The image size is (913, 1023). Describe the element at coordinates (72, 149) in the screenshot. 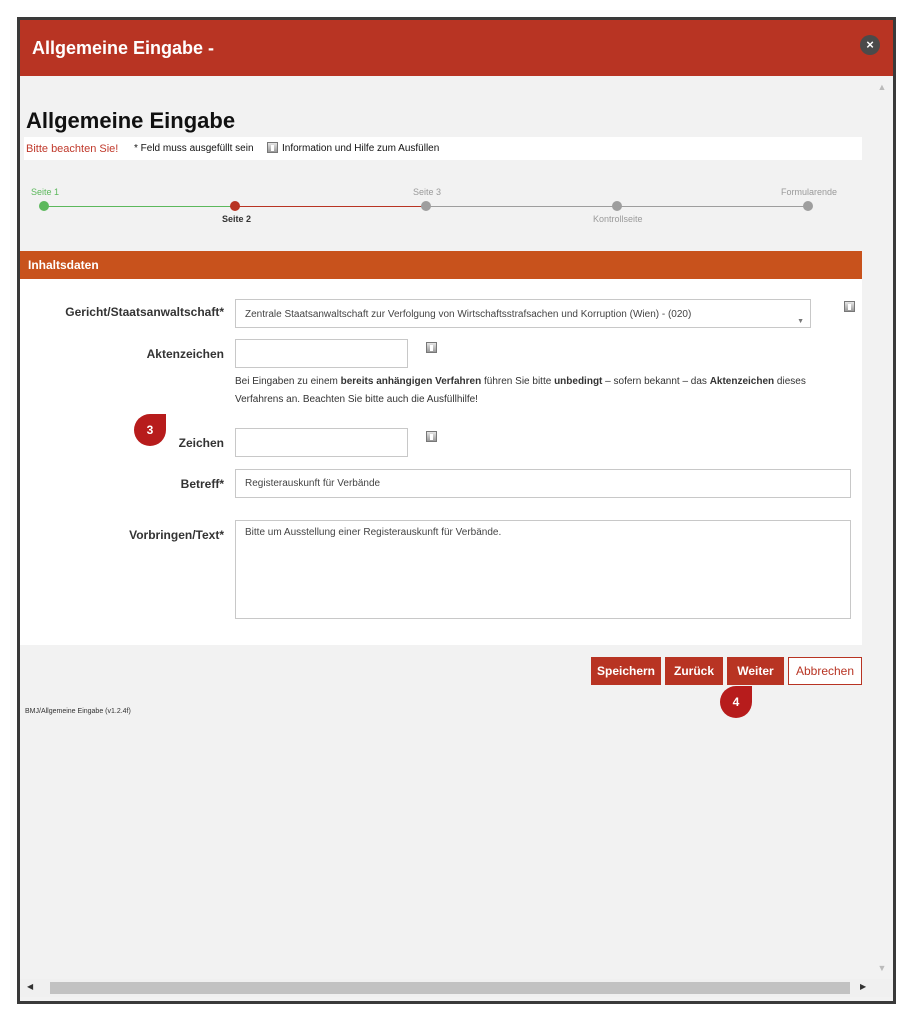

I see `notice-warning: Bitte beachten Sie!` at that location.